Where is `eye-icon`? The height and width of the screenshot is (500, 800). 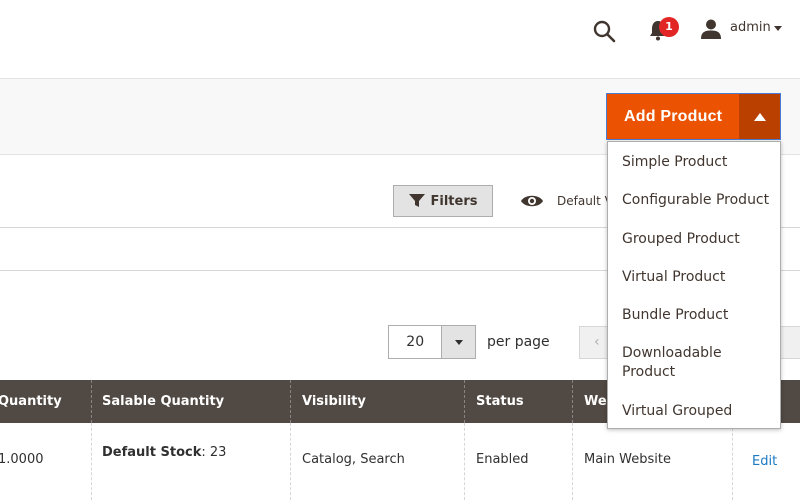 eye-icon is located at coordinates (532, 201).